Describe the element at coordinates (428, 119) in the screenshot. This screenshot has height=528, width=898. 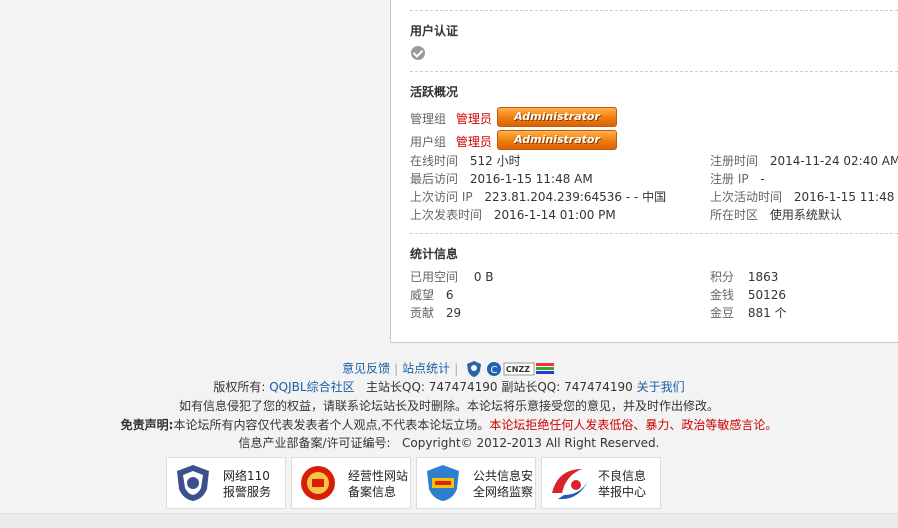
I see `admin-group-label: 管理组` at that location.